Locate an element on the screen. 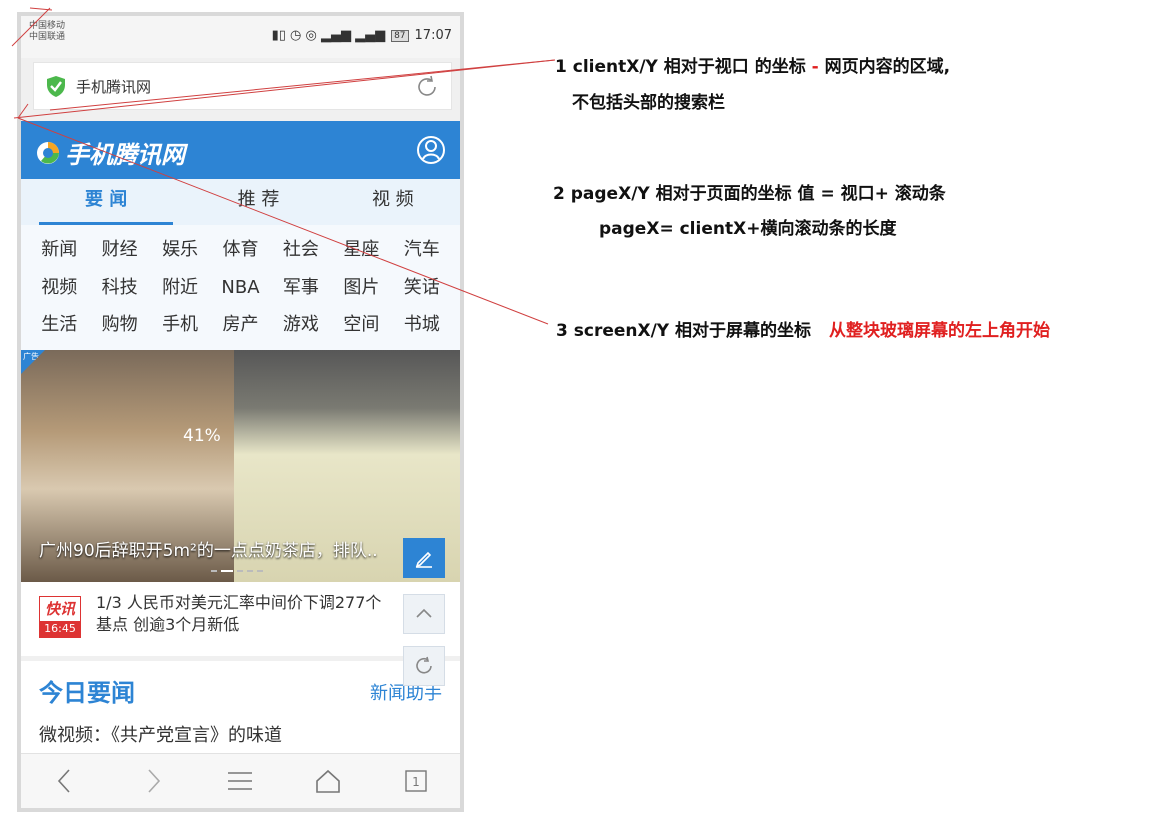  annotation-screen-desc: 从整块玻璃屏幕的左上角开始 is located at coordinates (939, 331).